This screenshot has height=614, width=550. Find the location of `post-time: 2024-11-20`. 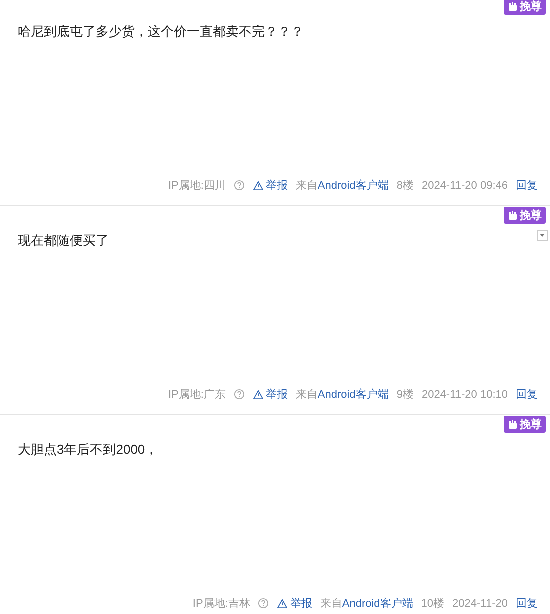

post-time: 2024-11-20 is located at coordinates (480, 604).